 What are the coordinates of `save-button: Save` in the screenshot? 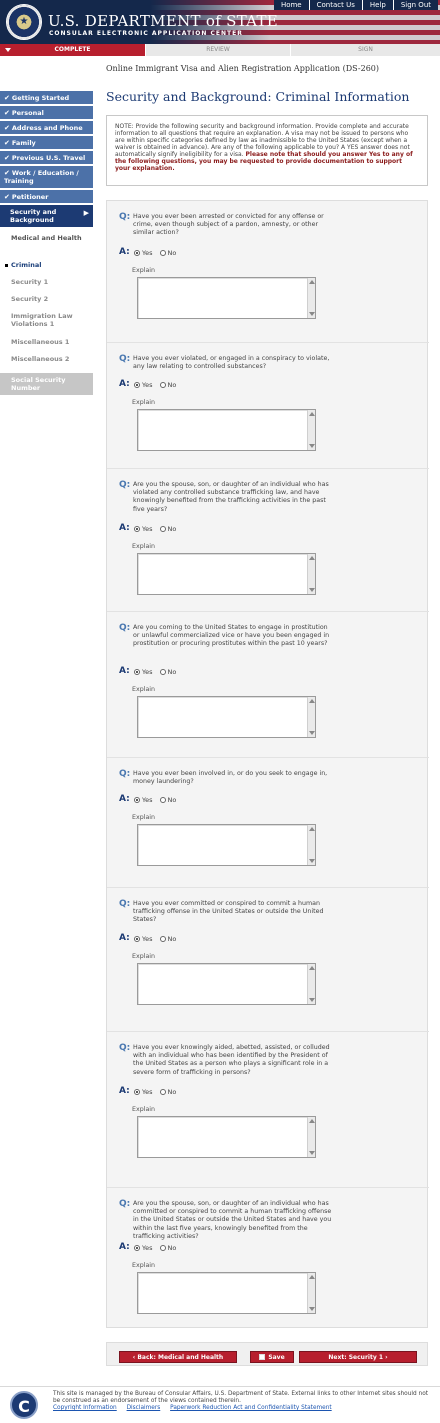 It's located at (272, 1357).